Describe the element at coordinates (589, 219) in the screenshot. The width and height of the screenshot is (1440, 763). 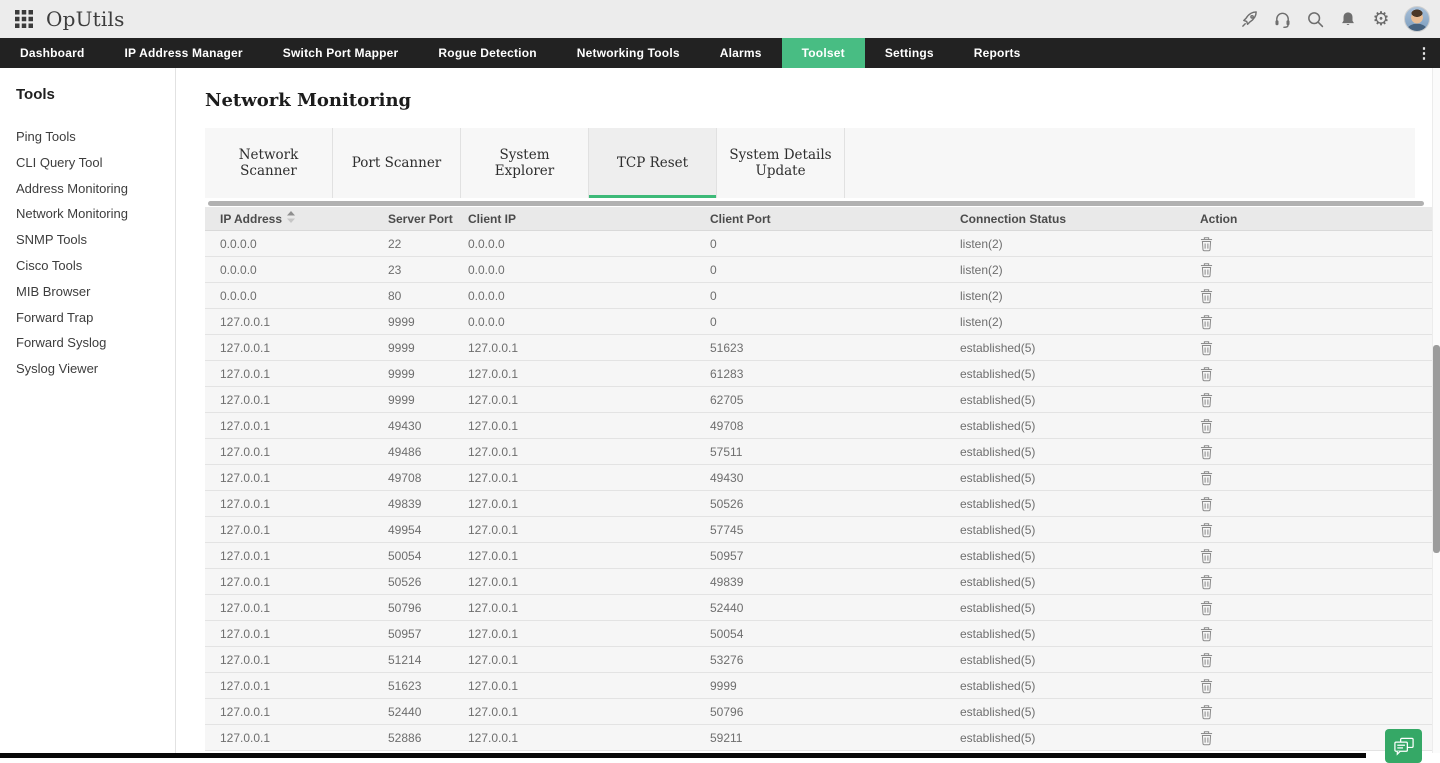
I see `column-header-client-ip: Client IP` at that location.